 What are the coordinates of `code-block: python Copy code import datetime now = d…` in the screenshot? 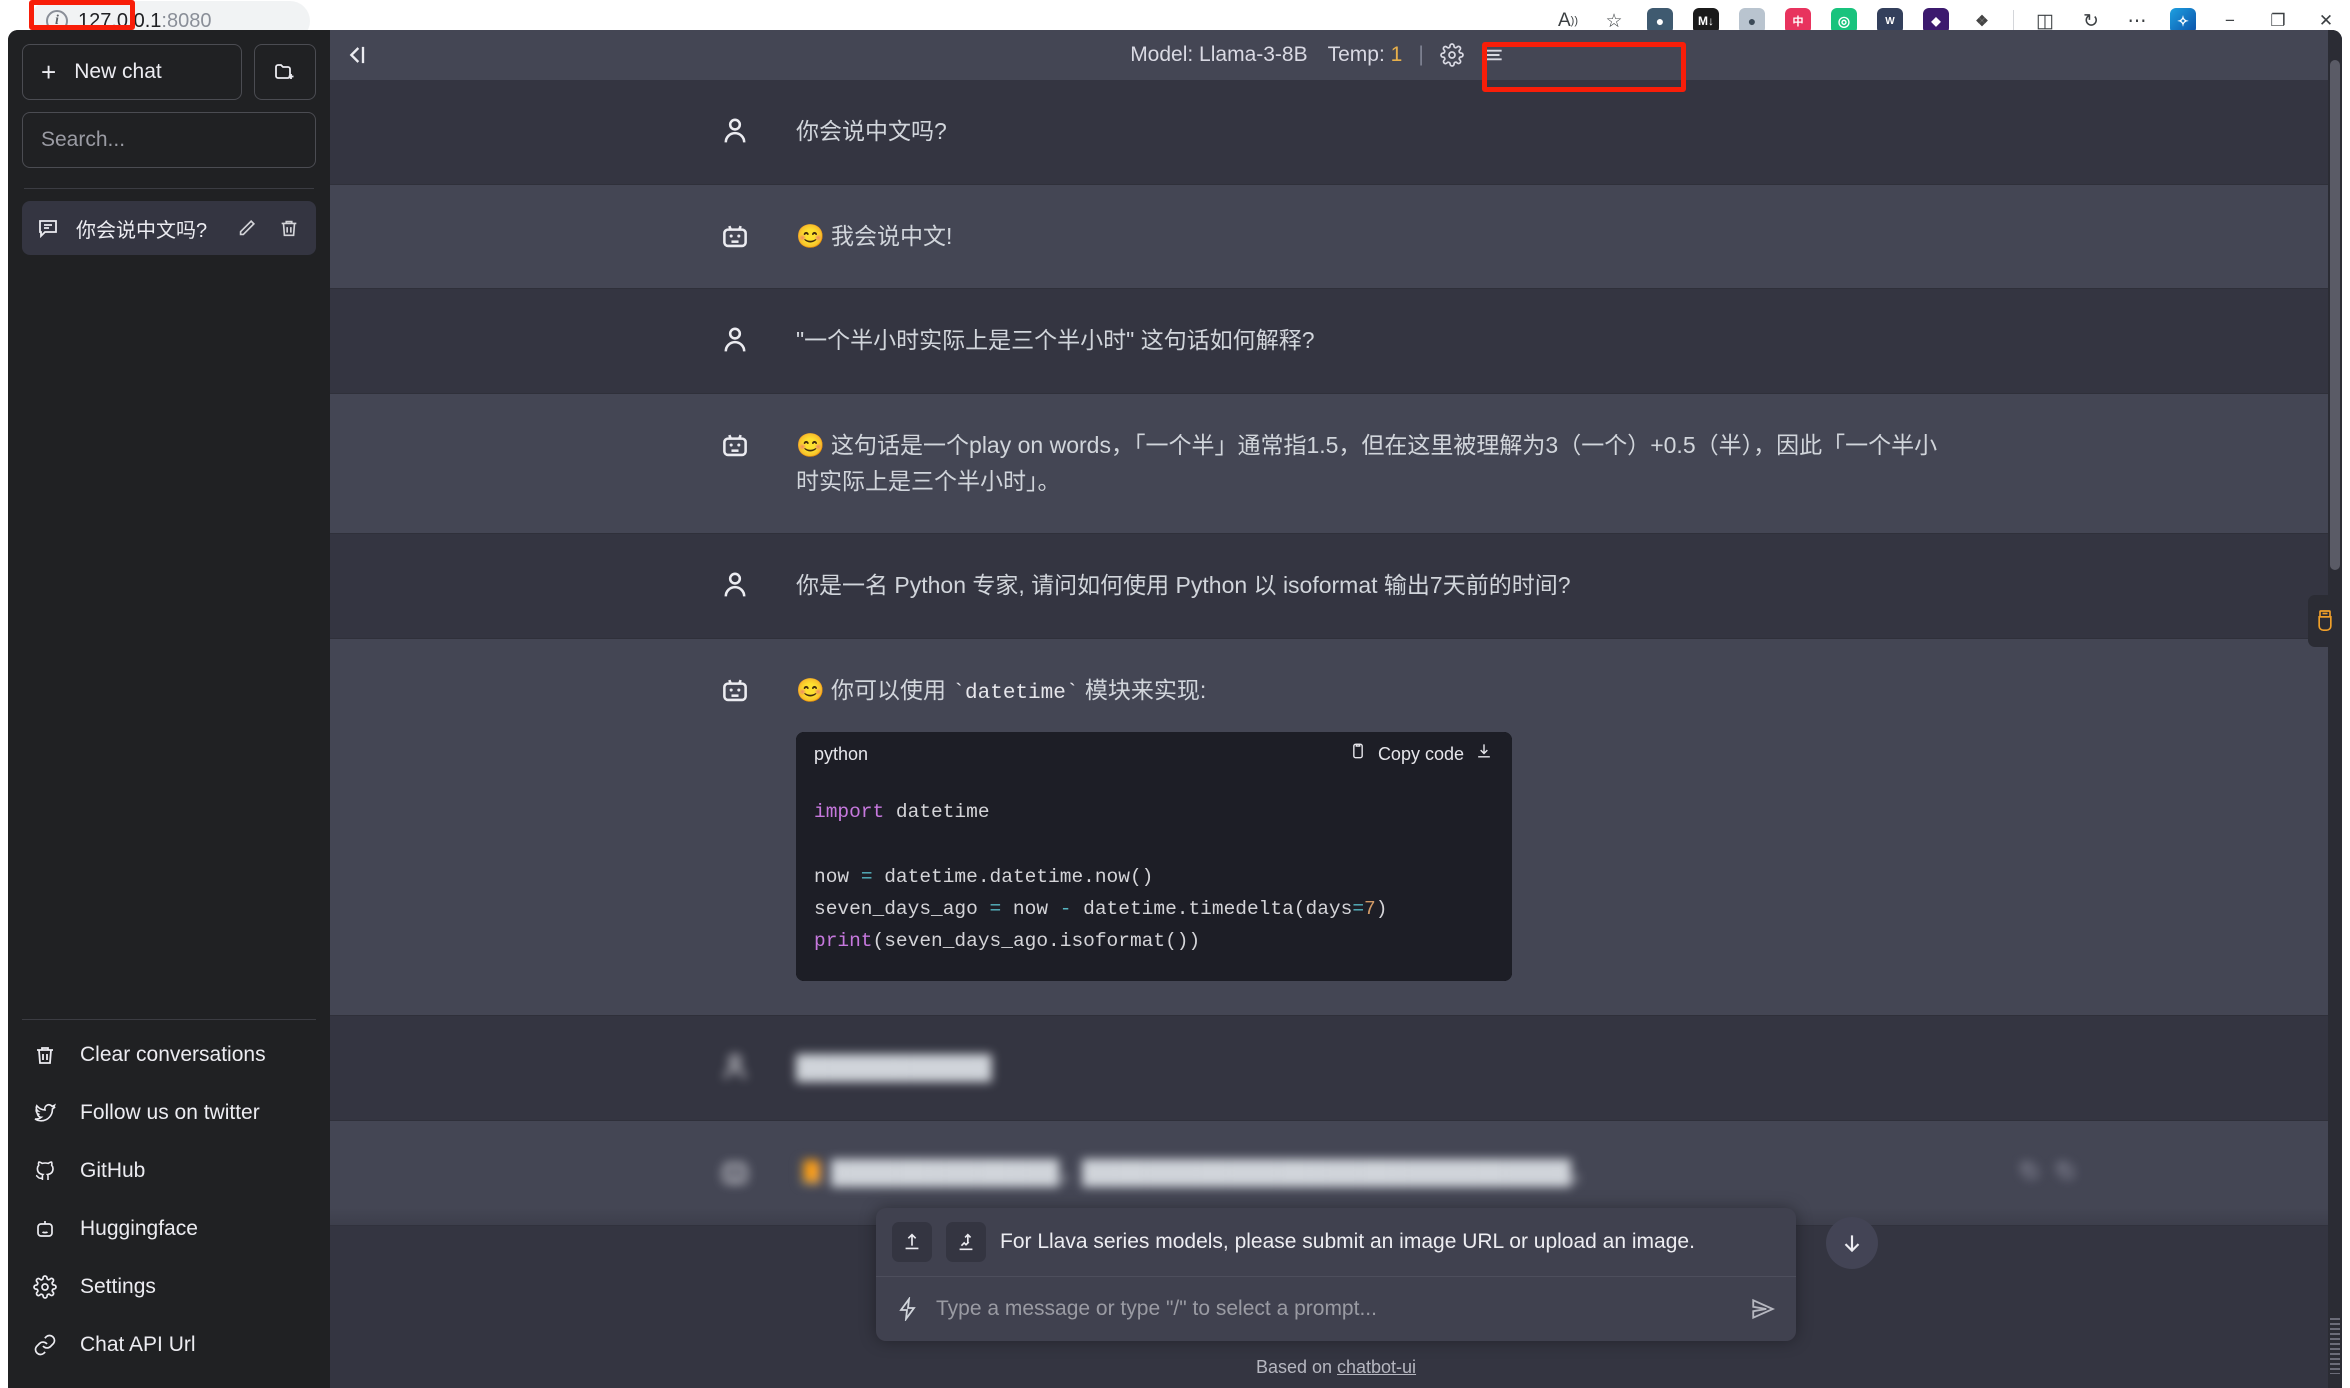 It's located at (1154, 857).